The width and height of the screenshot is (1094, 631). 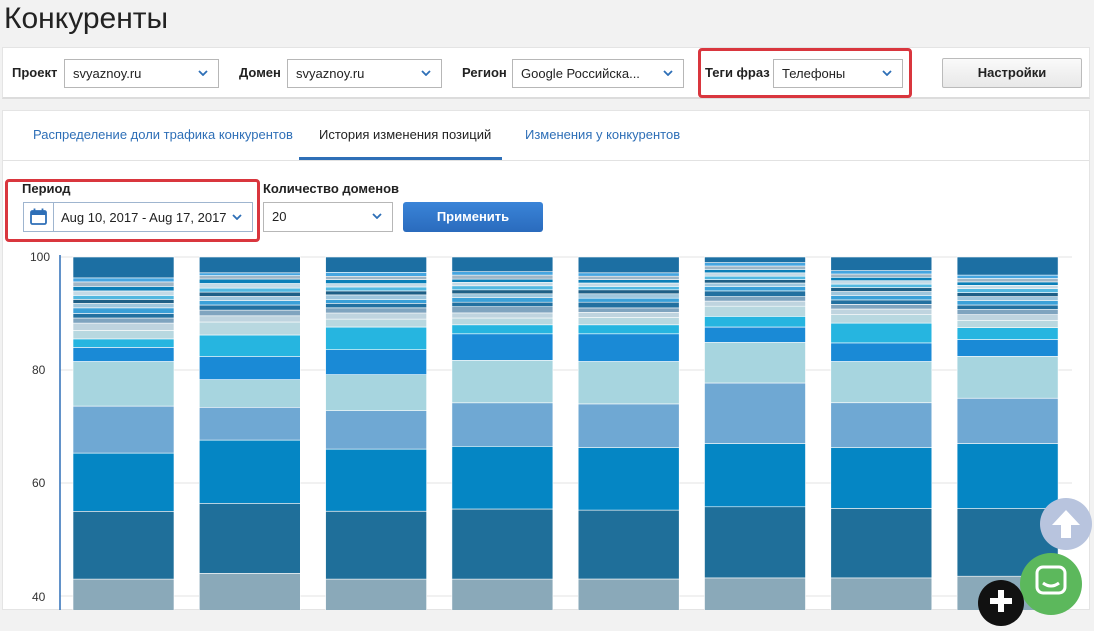 What do you see at coordinates (1001, 603) in the screenshot?
I see `add-button` at bounding box center [1001, 603].